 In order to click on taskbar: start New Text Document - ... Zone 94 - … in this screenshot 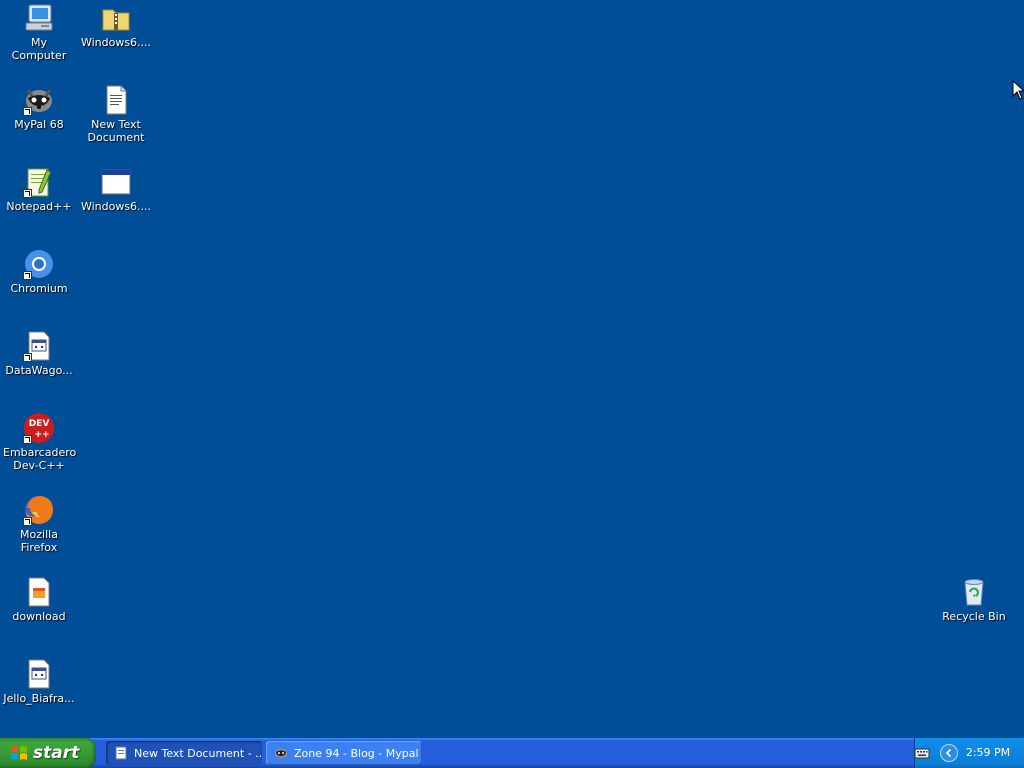, I will do `click(512, 753)`.